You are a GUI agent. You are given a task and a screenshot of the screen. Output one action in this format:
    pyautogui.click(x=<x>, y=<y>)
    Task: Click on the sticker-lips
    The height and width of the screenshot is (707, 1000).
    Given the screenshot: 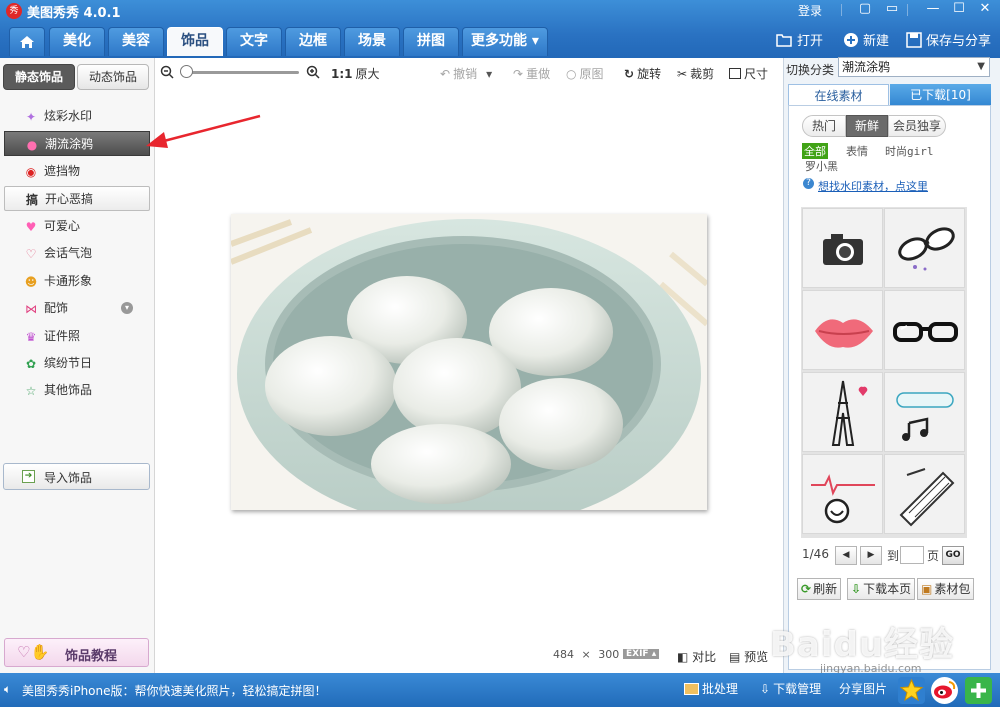 What is the action you would take?
    pyautogui.click(x=842, y=330)
    